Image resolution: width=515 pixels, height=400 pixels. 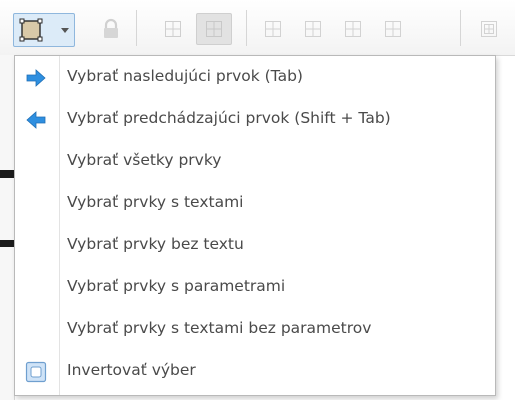 I want to click on menu-item-select-all: Vybrať všetky prvky, so click(x=255, y=162).